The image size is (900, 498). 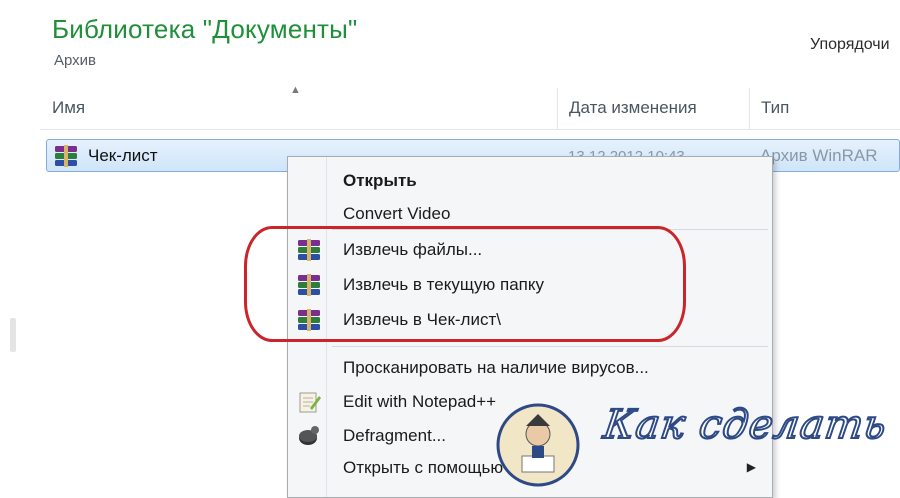 I want to click on arrange-by-button: Упорядочи, so click(x=850, y=45).